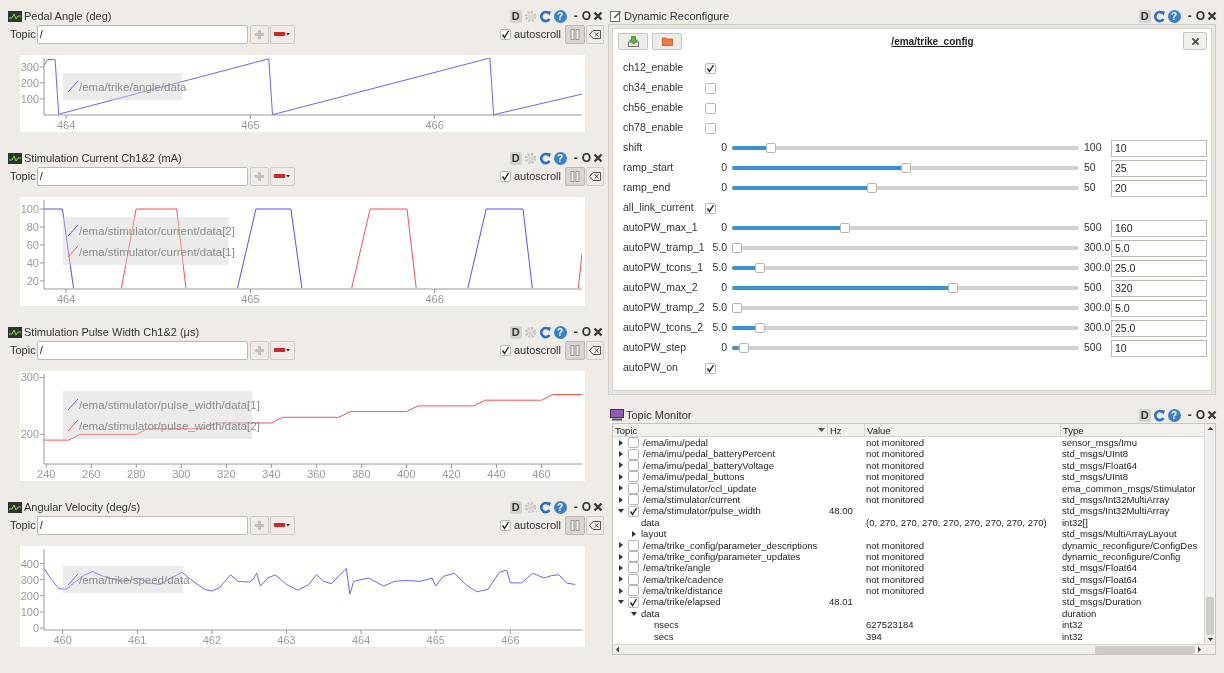 This screenshot has height=673, width=1224. Describe the element at coordinates (1159, 188) in the screenshot. I see `value-field: 20` at that location.